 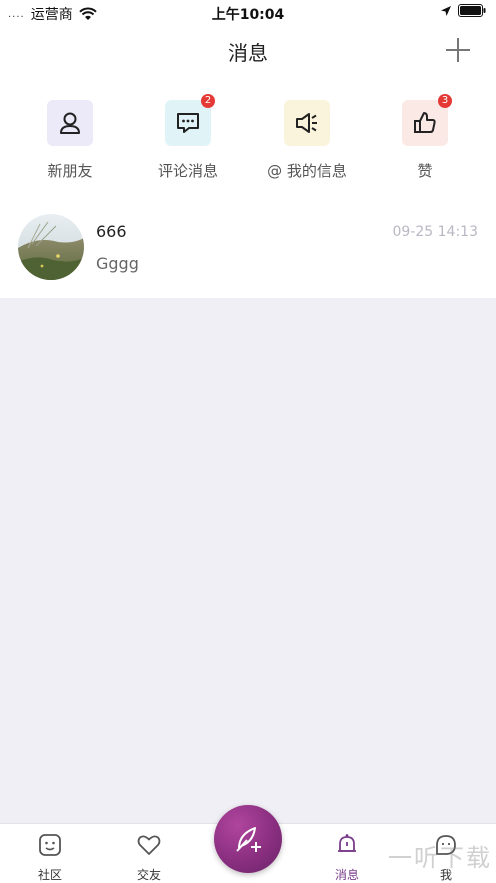 I want to click on status-time: 上午10:04, so click(x=248, y=15).